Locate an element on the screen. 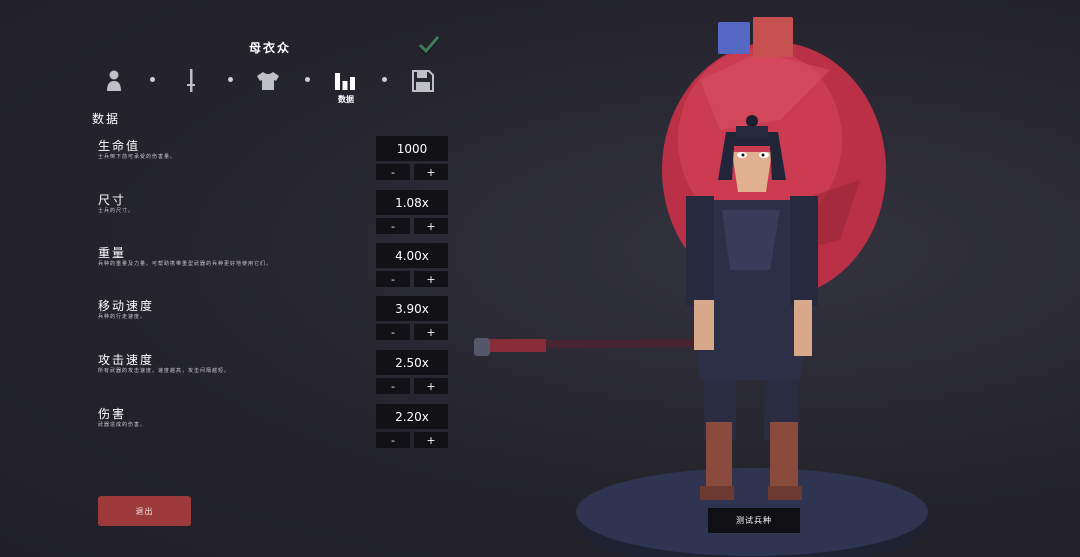 The image size is (1080, 557). step-person is located at coordinates (114, 81).